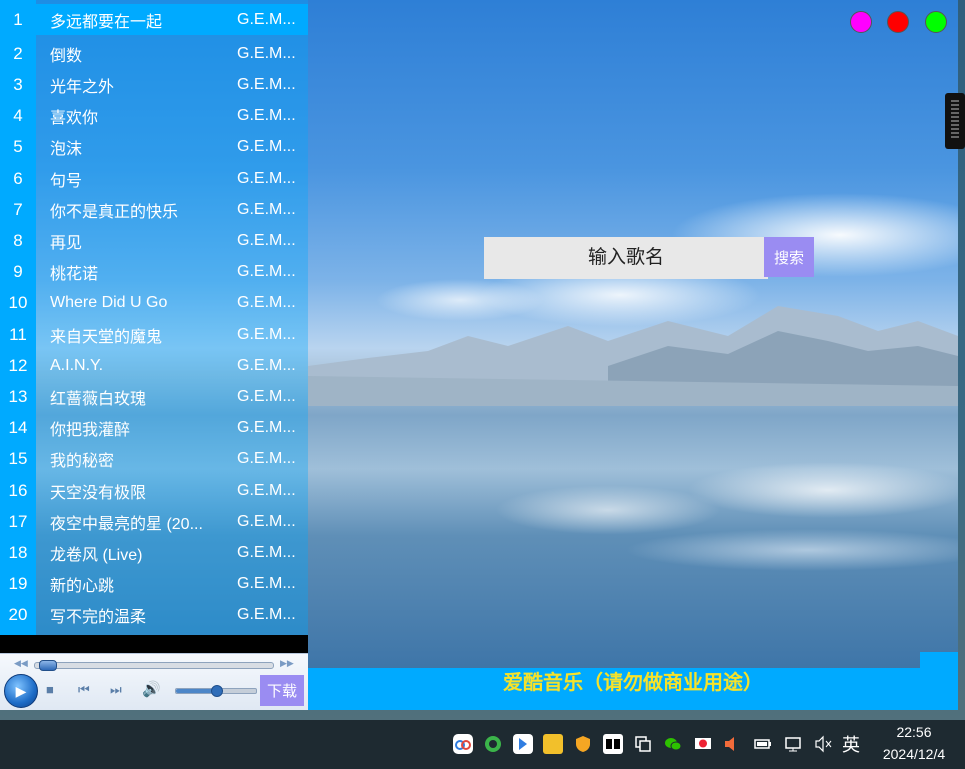 The image size is (965, 769). I want to click on battery-icon, so click(763, 744).